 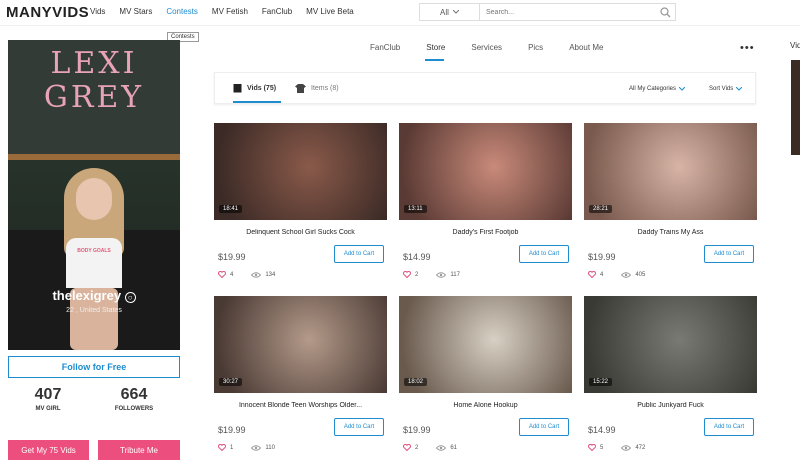 What do you see at coordinates (325, 88) in the screenshot?
I see `filter-tab-items-label: Items (8)` at bounding box center [325, 88].